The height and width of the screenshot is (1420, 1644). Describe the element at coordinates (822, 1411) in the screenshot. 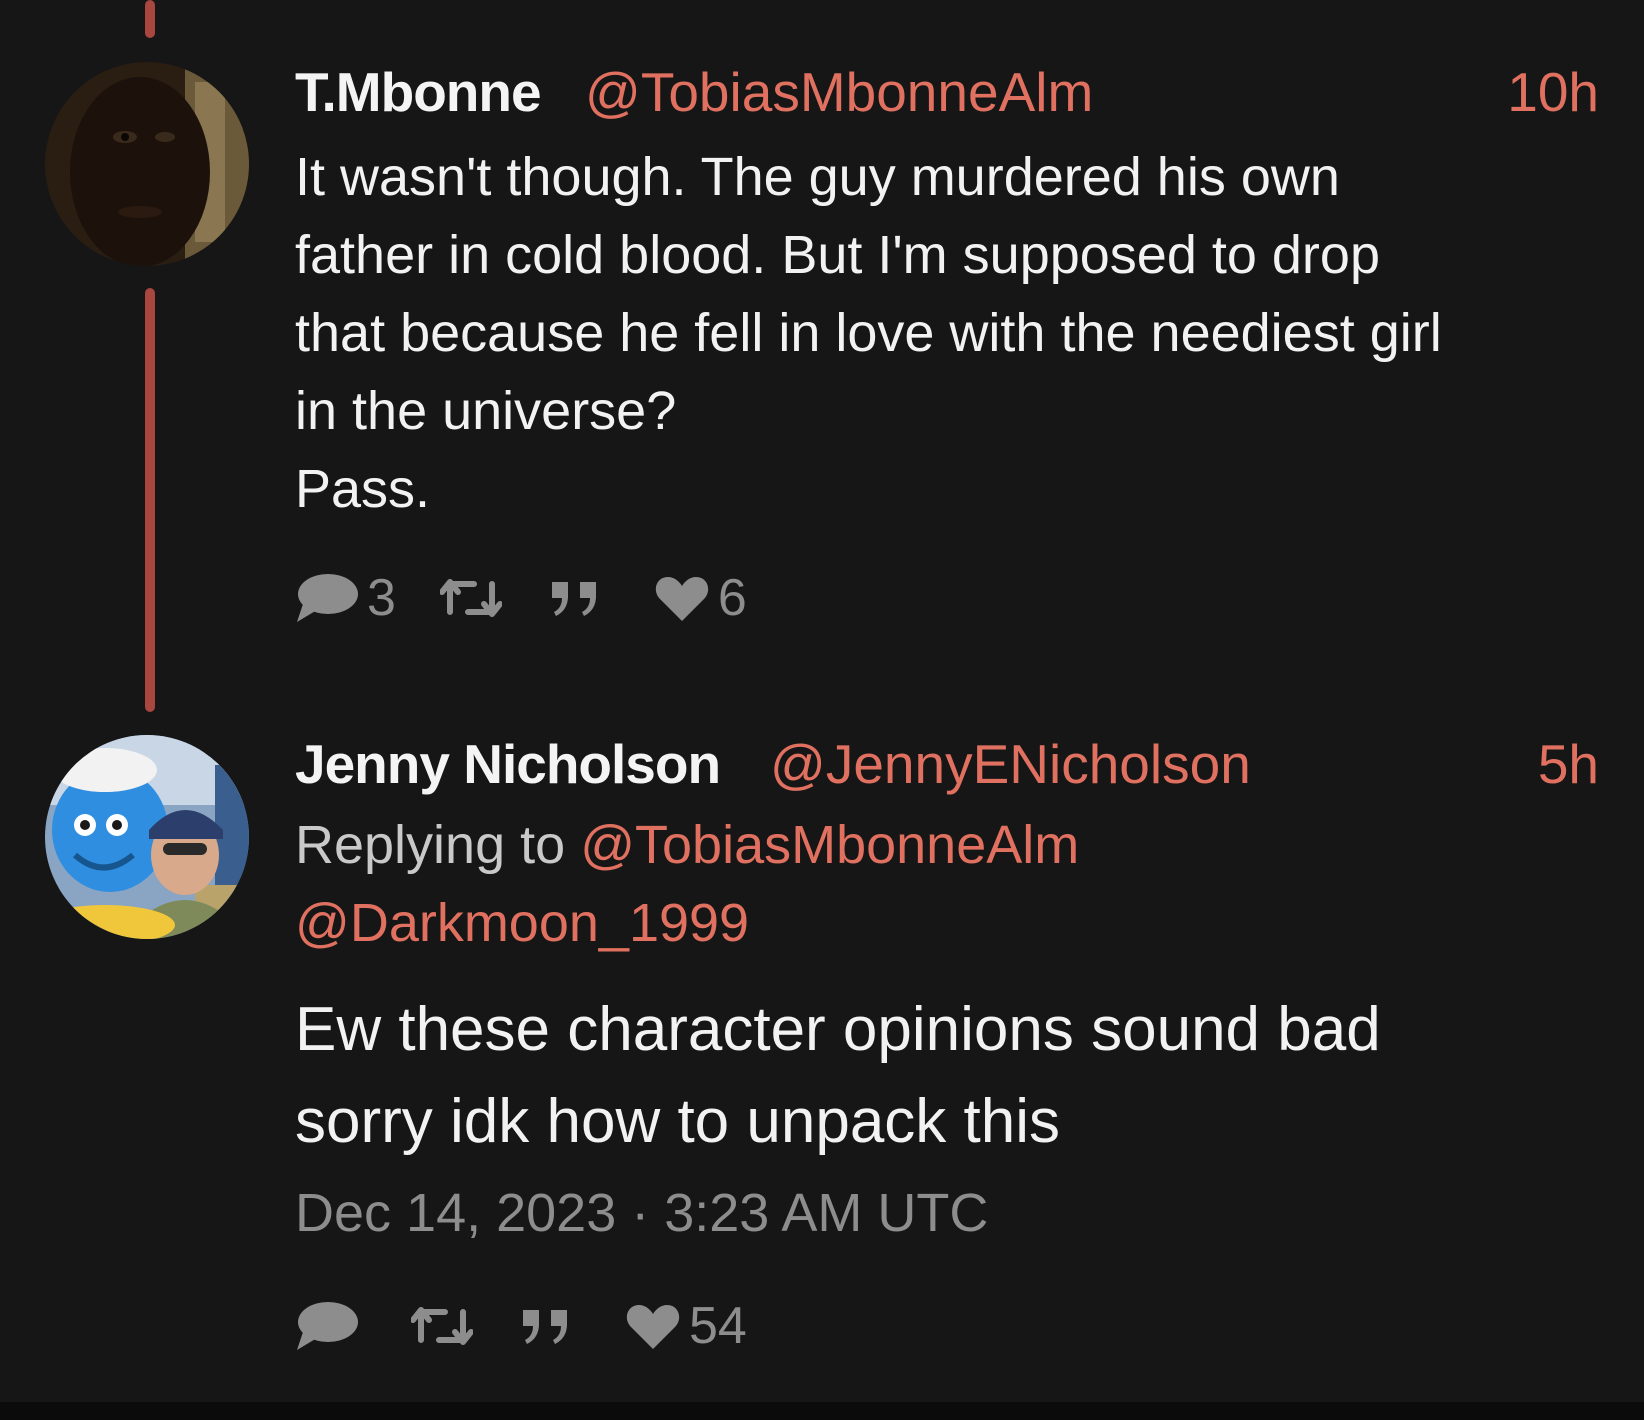

I see `bottom-bar` at that location.